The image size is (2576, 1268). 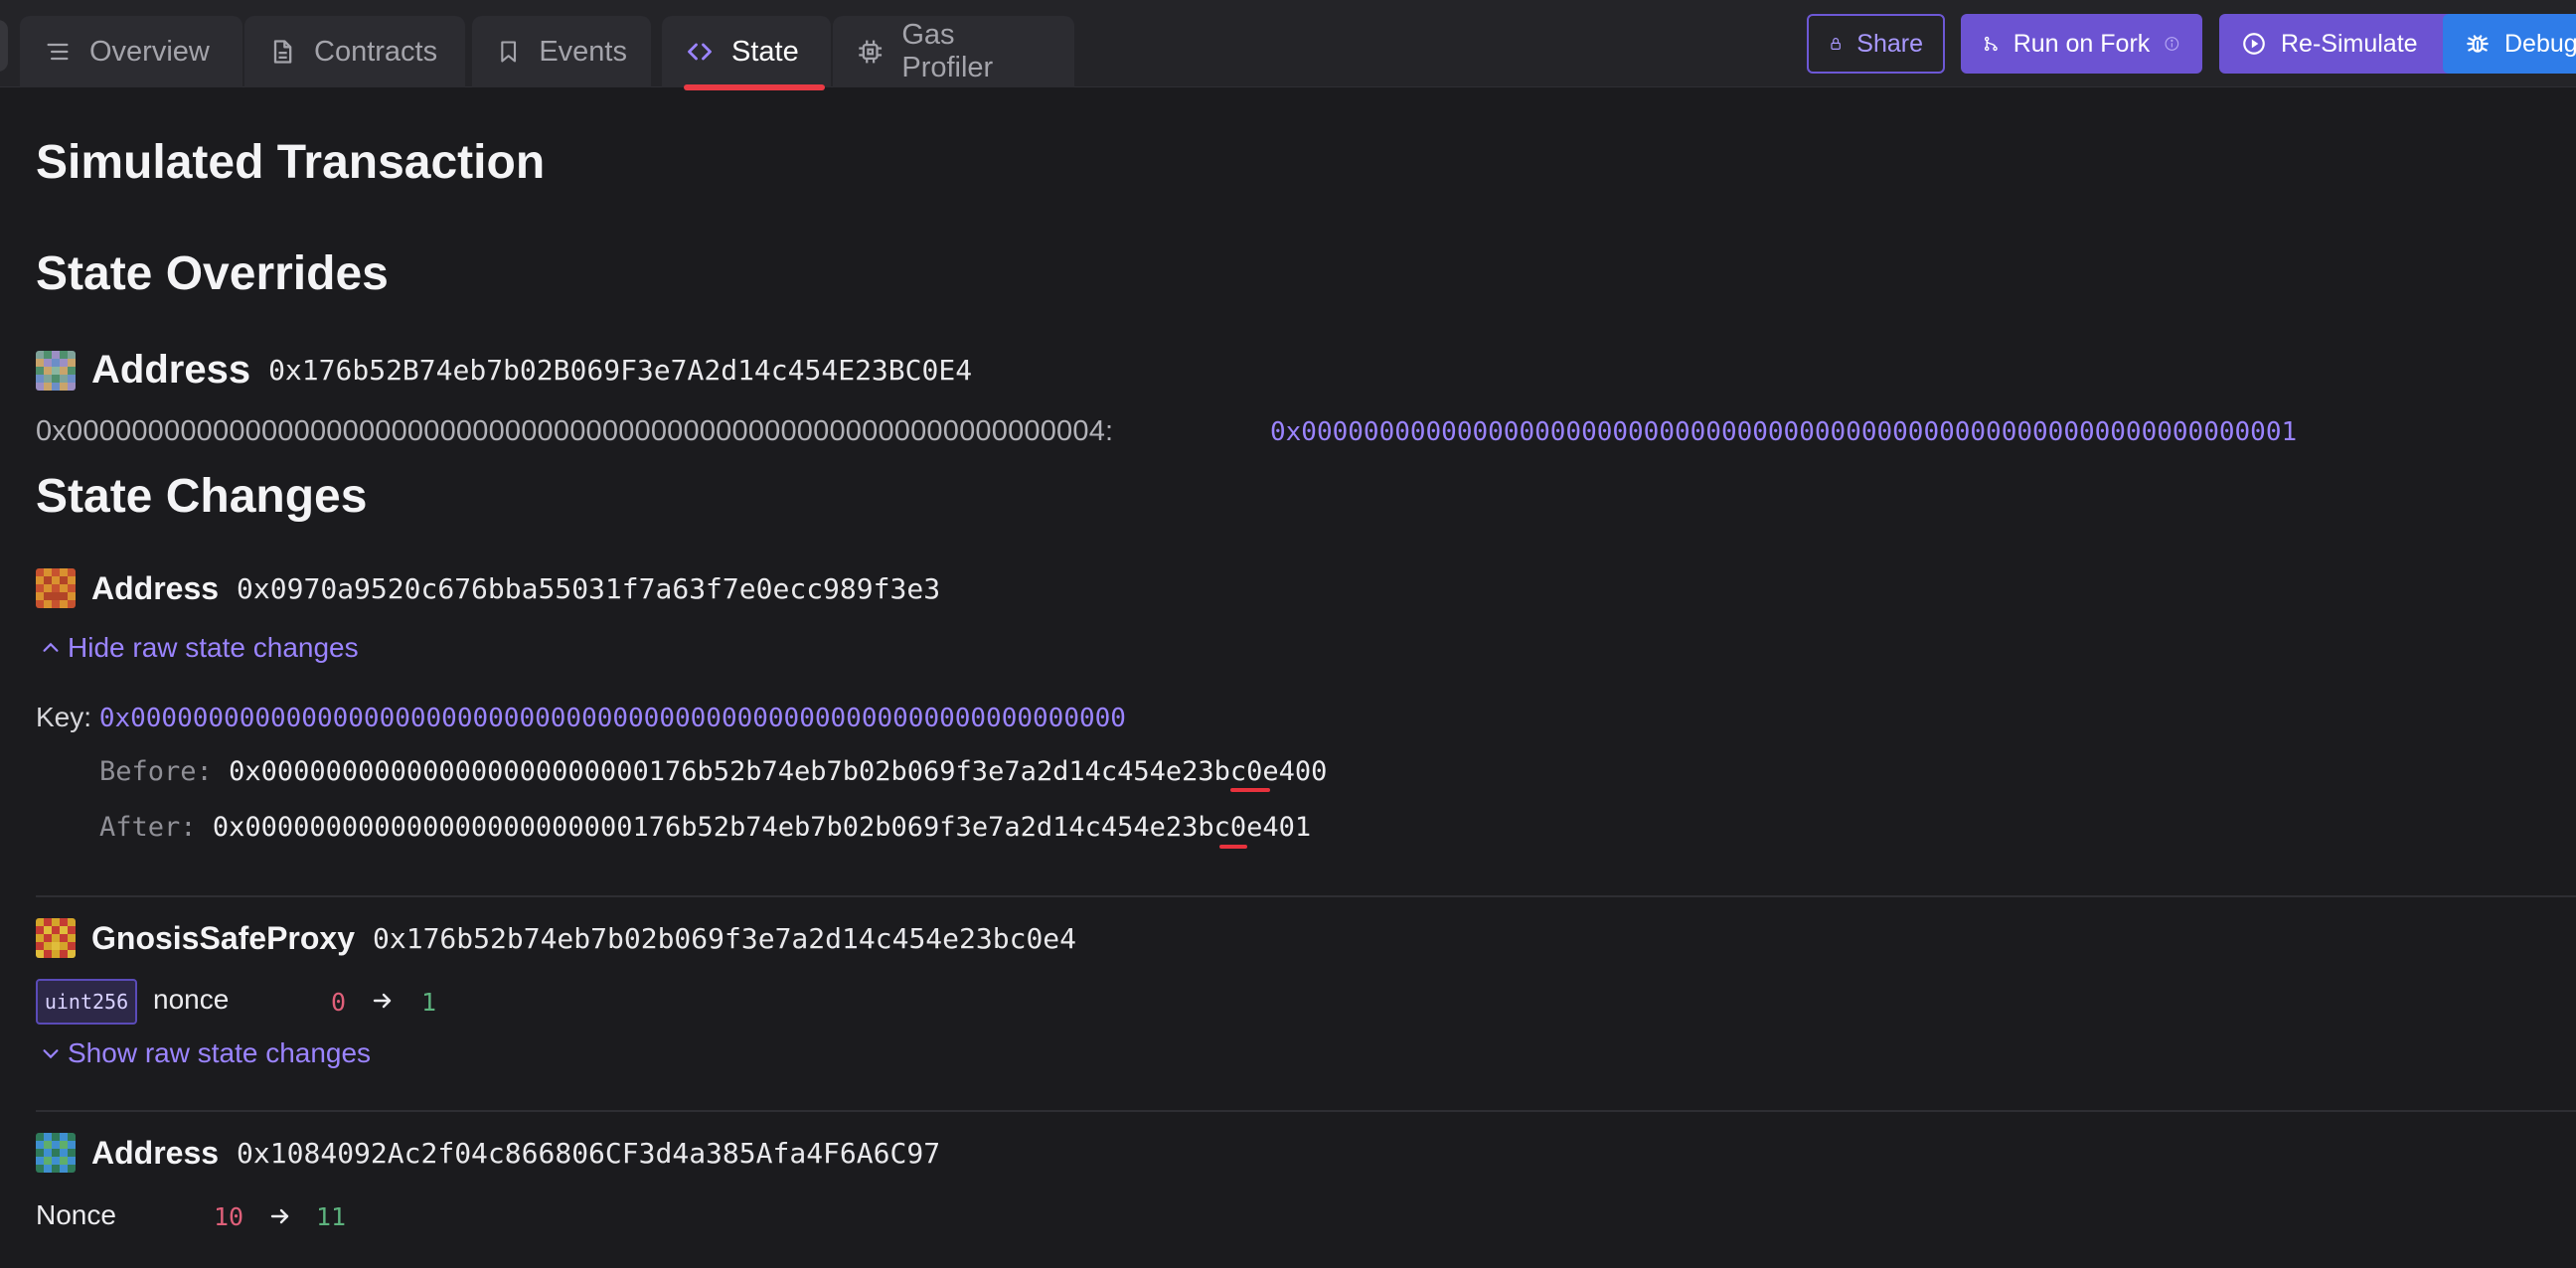 I want to click on re-simulate-button: Re-Simulate, so click(x=2338, y=44).